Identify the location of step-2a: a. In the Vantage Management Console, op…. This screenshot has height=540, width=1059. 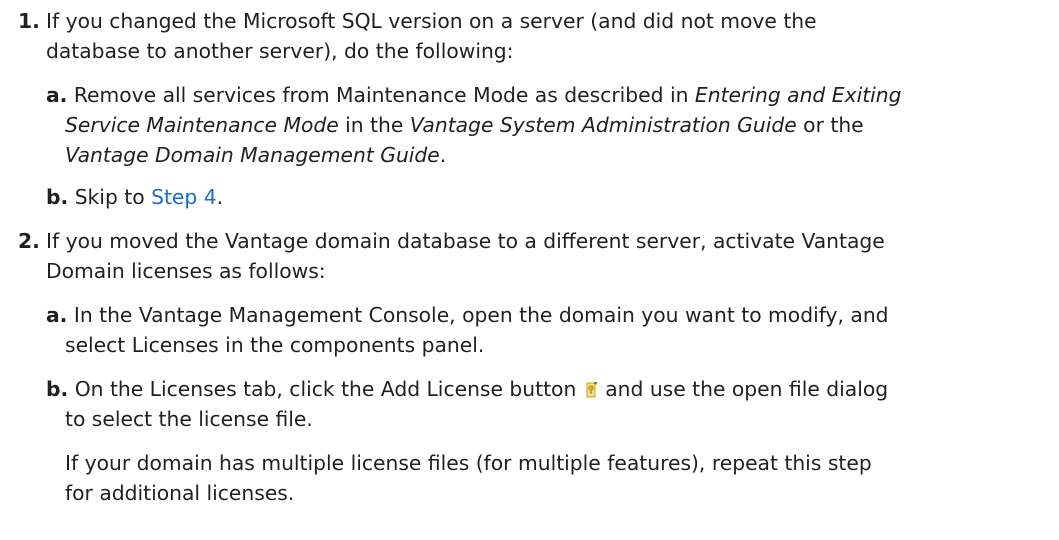
(546, 315).